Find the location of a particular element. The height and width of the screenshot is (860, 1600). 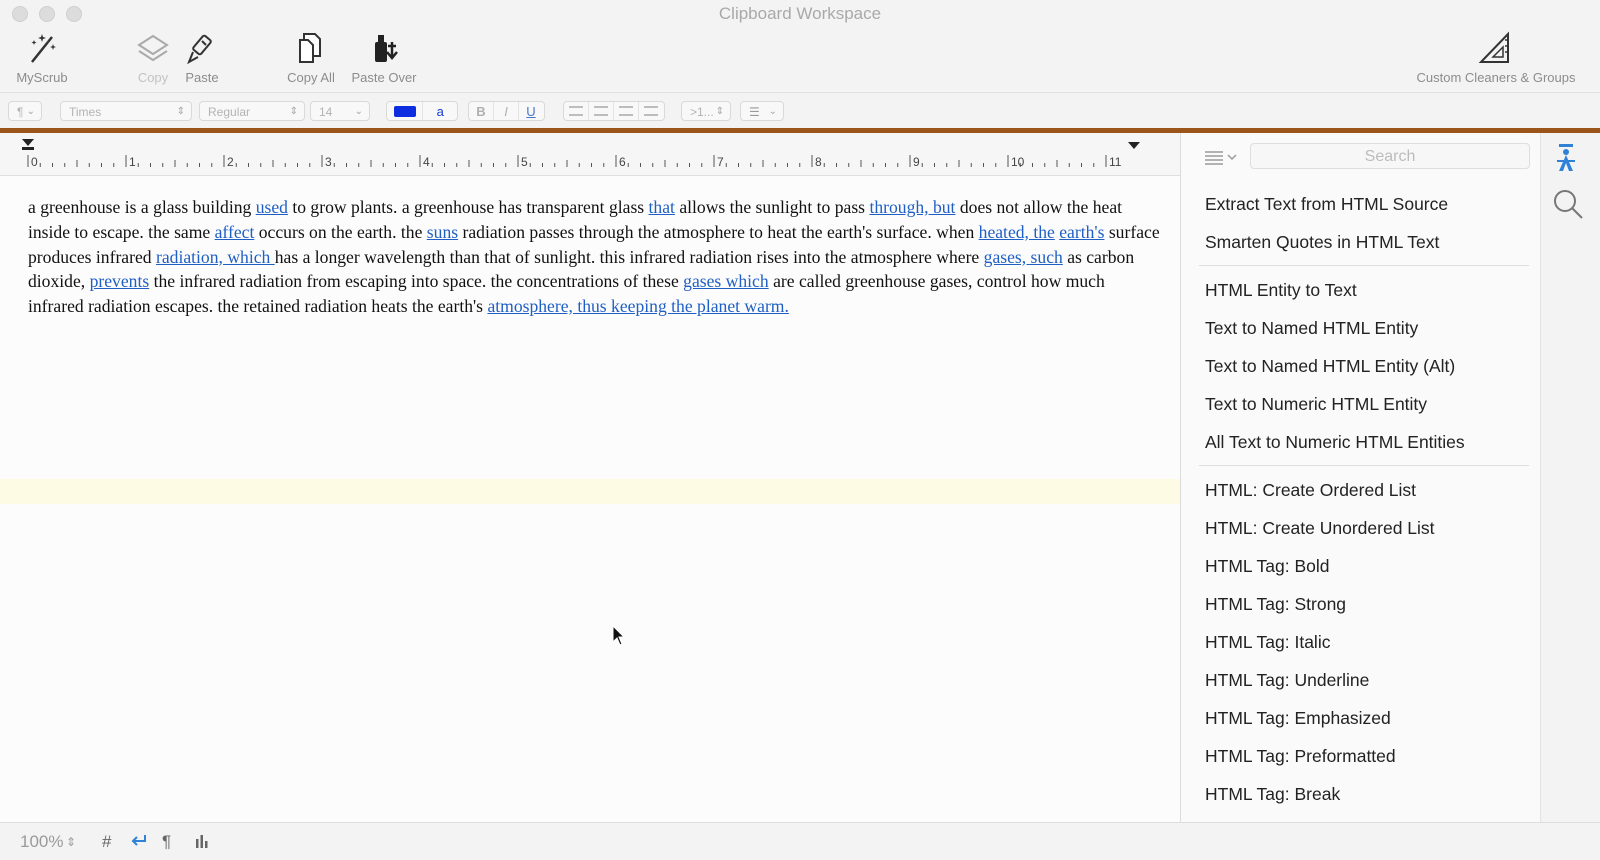

cleaner-item: HTML Entity to Text is located at coordinates (1370, 290).